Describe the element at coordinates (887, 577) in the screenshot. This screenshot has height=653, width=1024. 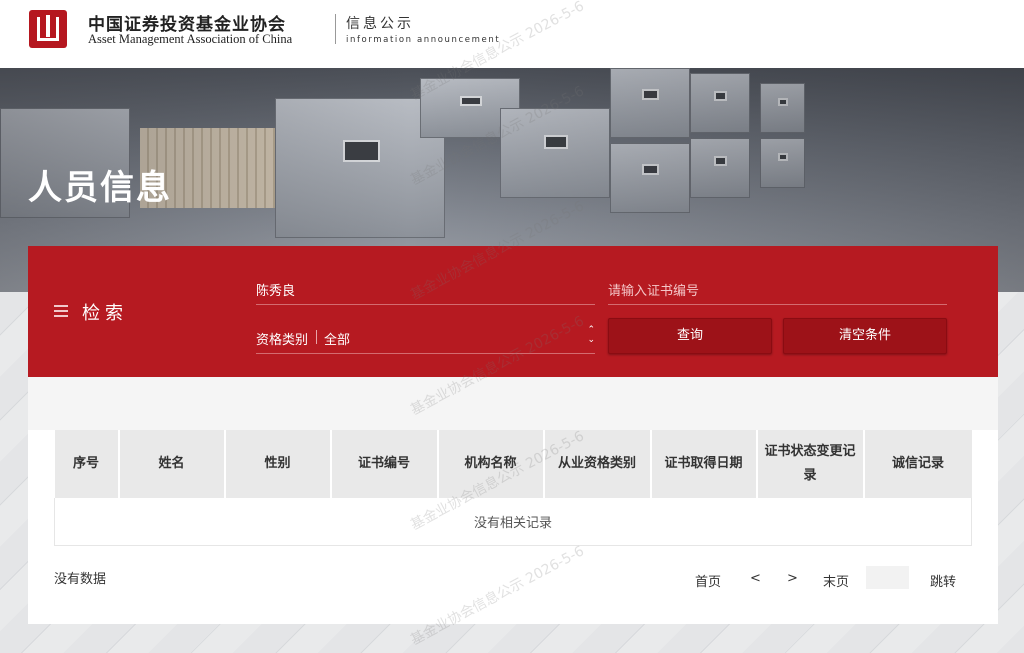
I see `page-jump-input` at that location.